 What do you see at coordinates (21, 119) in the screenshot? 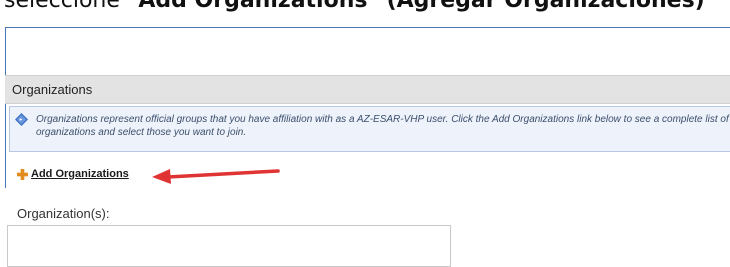
I see `info-diamond-icon` at bounding box center [21, 119].